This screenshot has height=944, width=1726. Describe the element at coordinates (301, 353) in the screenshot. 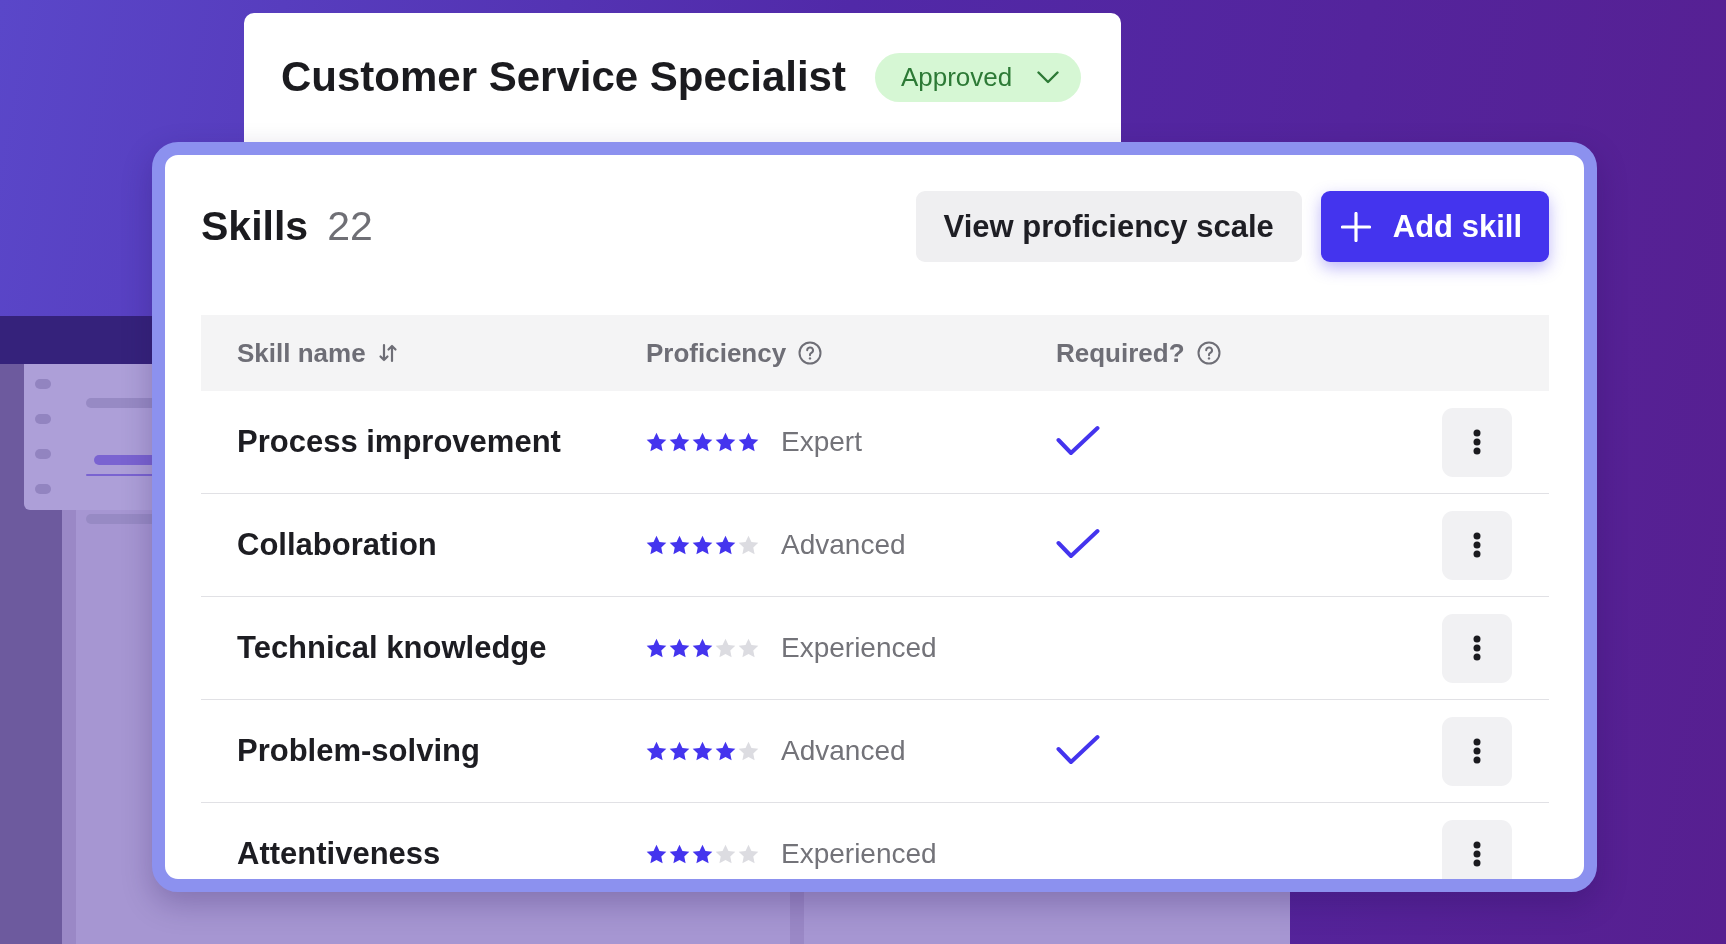

I see `column-header: Skill name` at that location.